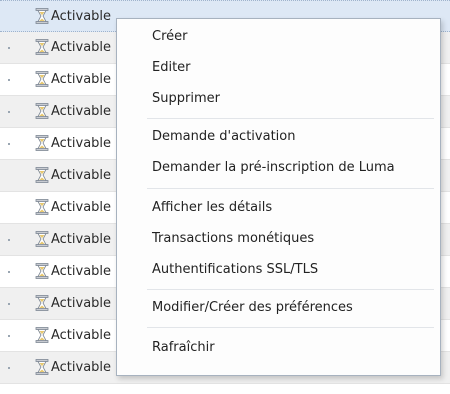  Describe the element at coordinates (235, 269) in the screenshot. I see `menu-item-authentifications-ssl-tls: Authentifications SSL/TLS` at that location.